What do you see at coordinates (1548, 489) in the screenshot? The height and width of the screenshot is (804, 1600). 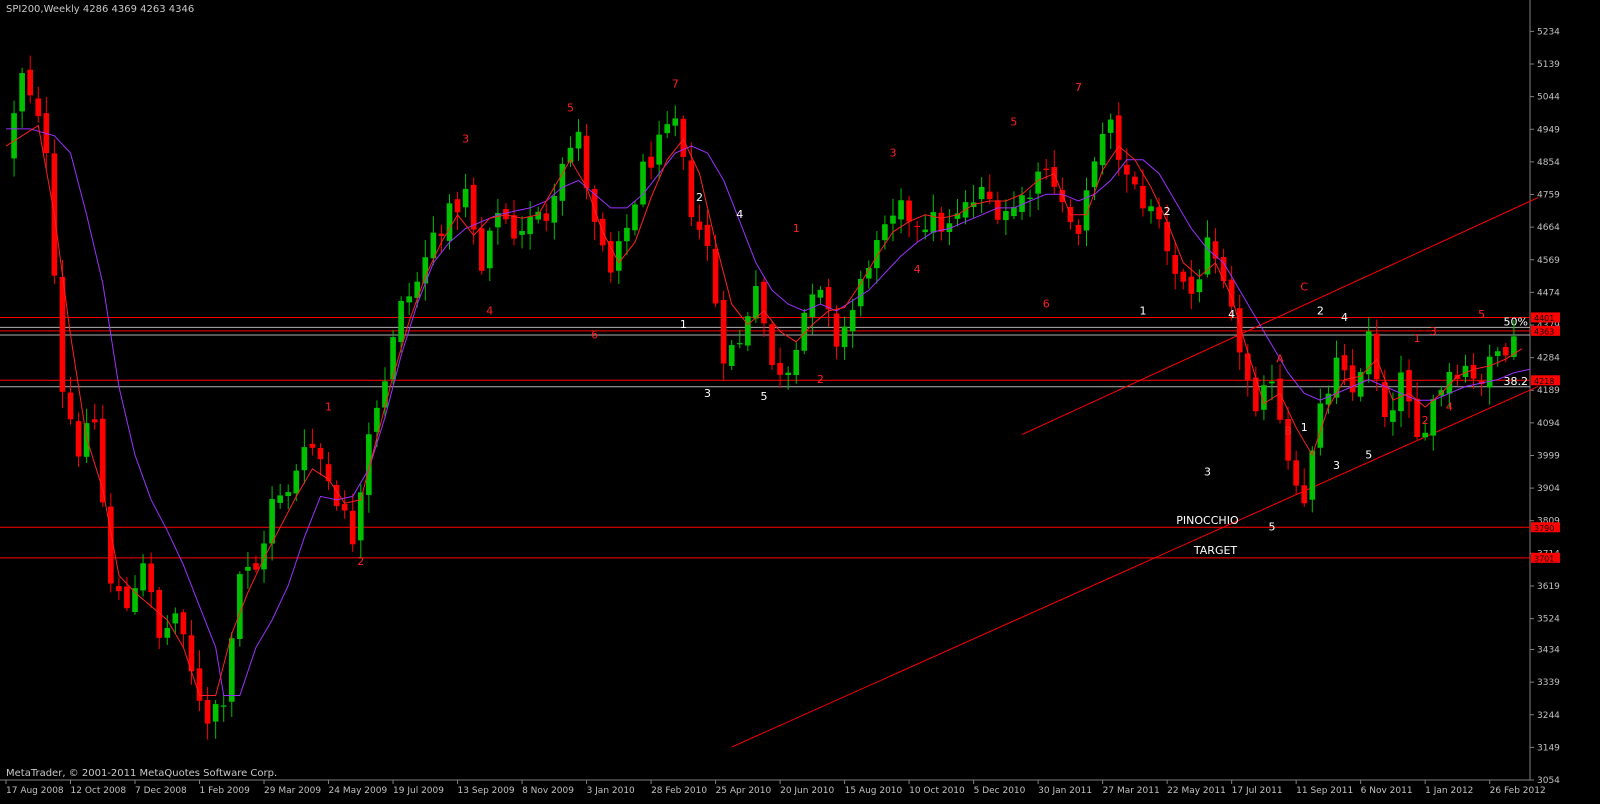 I see `price-tick-label: 3904` at bounding box center [1548, 489].